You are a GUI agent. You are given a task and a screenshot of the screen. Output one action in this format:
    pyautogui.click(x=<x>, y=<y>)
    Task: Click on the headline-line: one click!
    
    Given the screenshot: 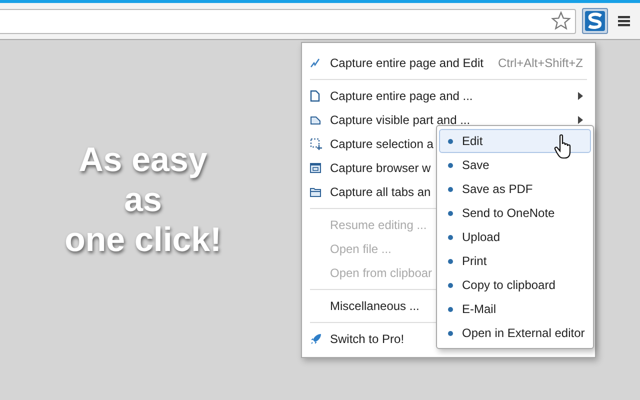 What is the action you would take?
    pyautogui.click(x=143, y=240)
    